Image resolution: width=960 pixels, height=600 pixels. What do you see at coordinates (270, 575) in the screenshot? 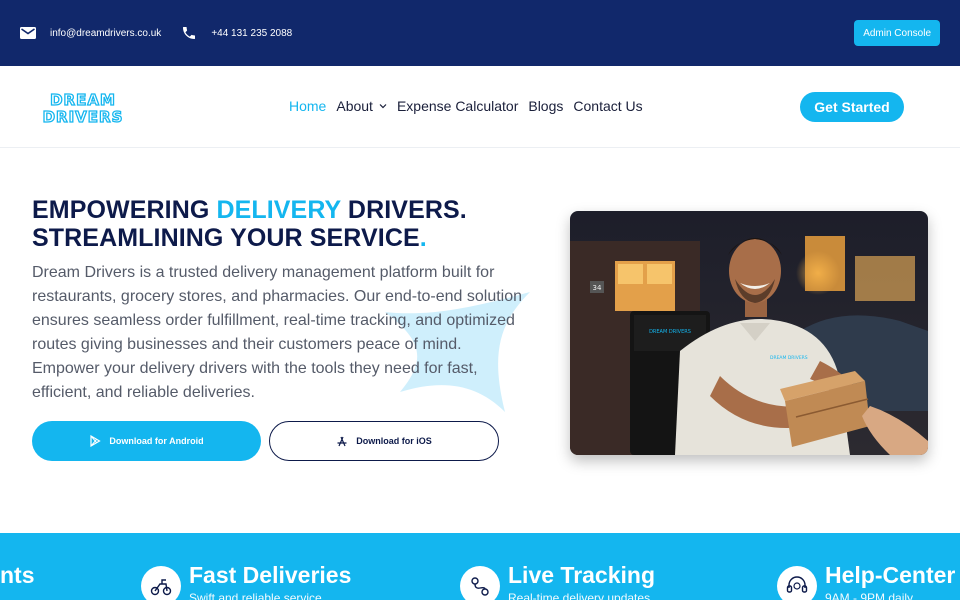
I see `feature-title: Fast Deliveries` at bounding box center [270, 575].